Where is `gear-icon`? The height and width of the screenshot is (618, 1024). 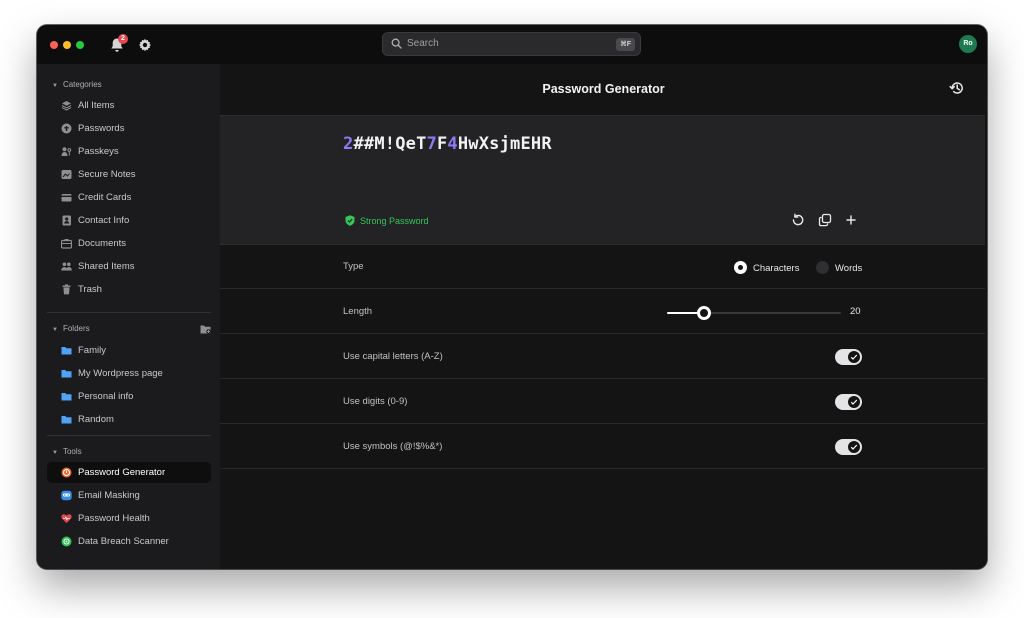
gear-icon is located at coordinates (145, 45).